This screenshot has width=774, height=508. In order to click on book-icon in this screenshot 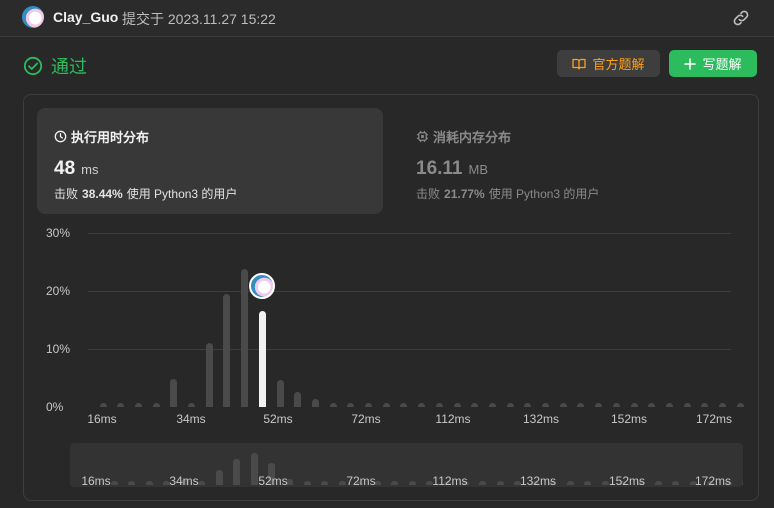, I will do `click(579, 64)`.